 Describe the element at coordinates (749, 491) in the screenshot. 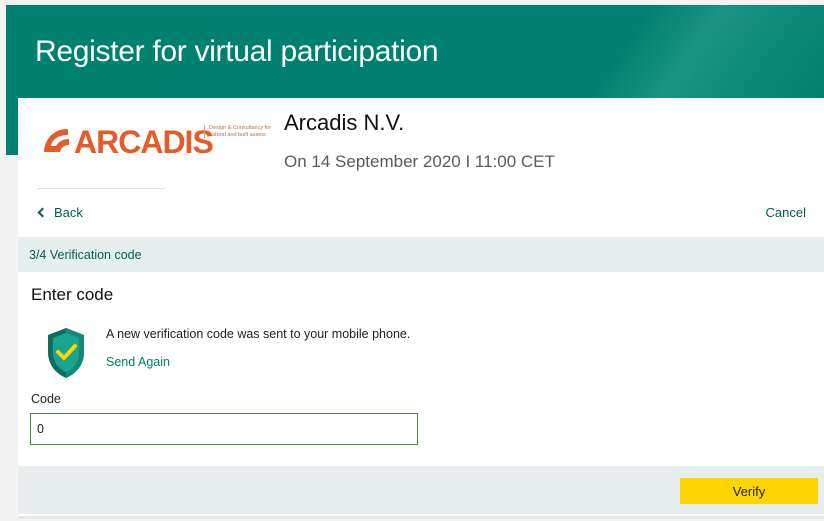

I see `verify-button: Verify` at that location.